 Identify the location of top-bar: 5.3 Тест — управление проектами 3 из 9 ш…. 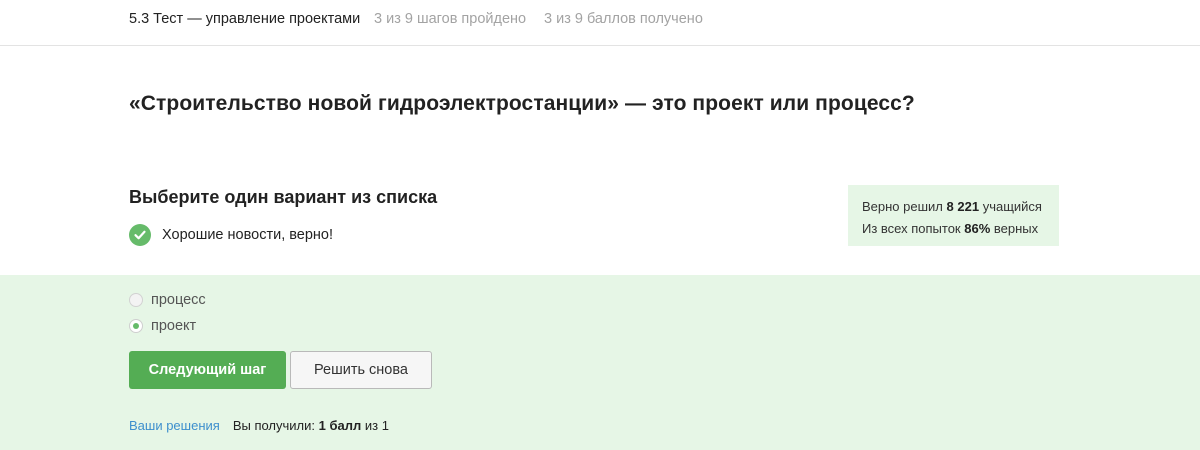
(600, 23).